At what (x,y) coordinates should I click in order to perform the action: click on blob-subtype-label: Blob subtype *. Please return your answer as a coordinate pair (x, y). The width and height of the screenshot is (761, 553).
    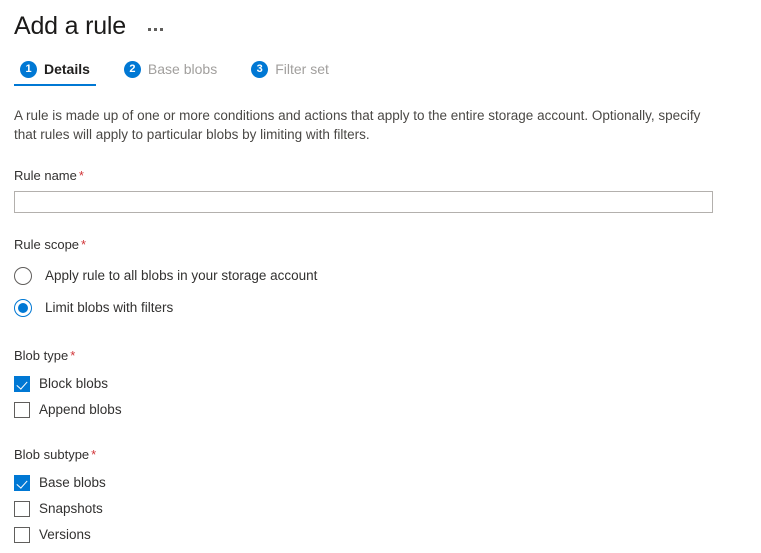
    Looking at the image, I should click on (380, 455).